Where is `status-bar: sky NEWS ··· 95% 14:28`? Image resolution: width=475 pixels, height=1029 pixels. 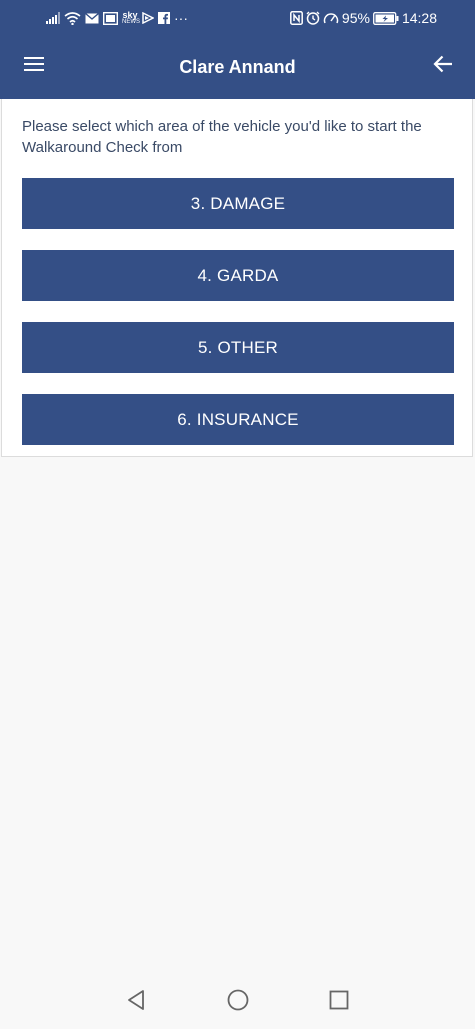
status-bar: sky NEWS ··· 95% 14:28 is located at coordinates (237, 18).